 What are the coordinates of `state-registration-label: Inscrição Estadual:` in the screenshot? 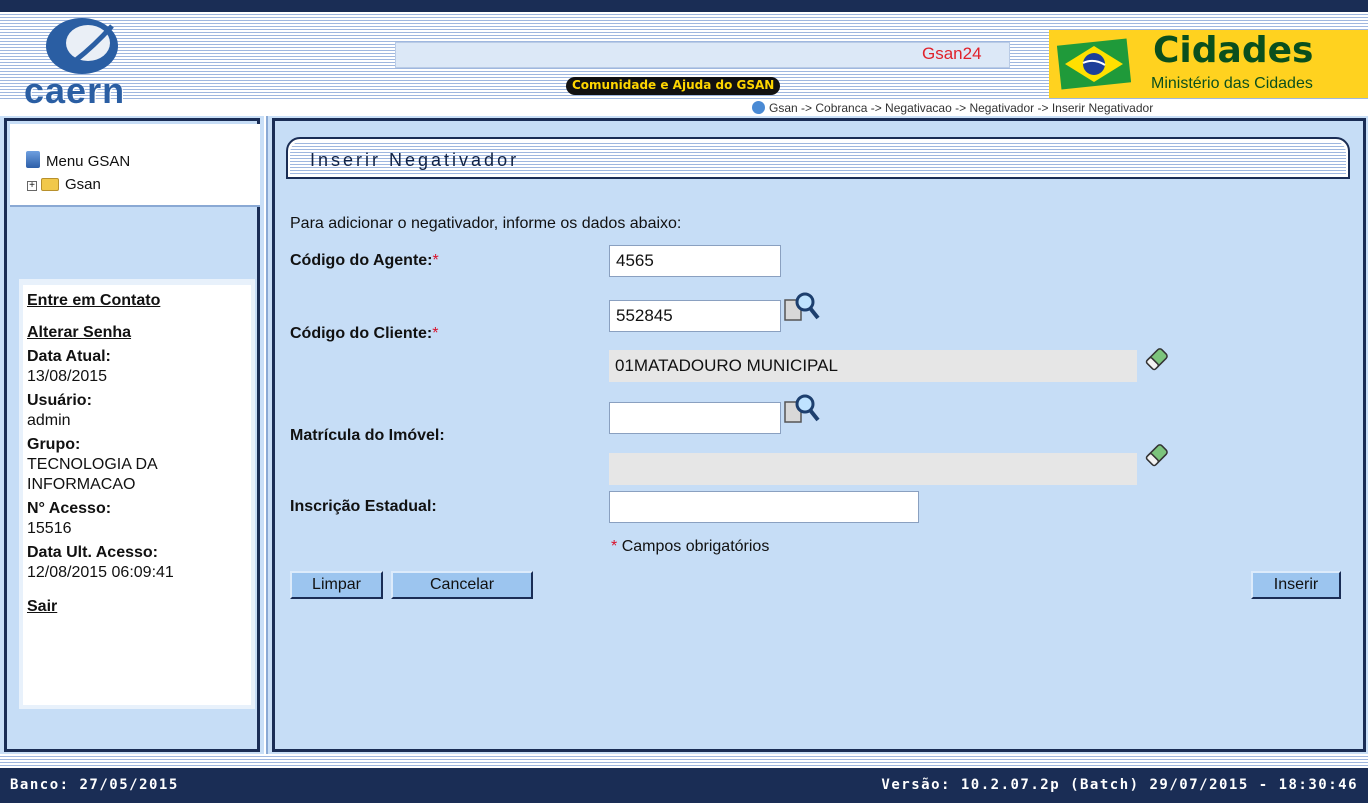 It's located at (363, 506).